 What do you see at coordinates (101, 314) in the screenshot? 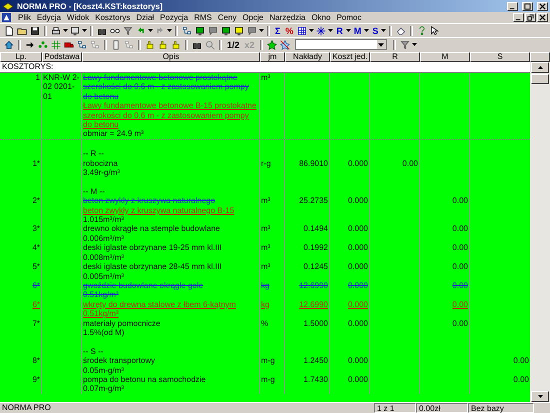
I see `description-line: 0.51kg/m³` at bounding box center [101, 314].